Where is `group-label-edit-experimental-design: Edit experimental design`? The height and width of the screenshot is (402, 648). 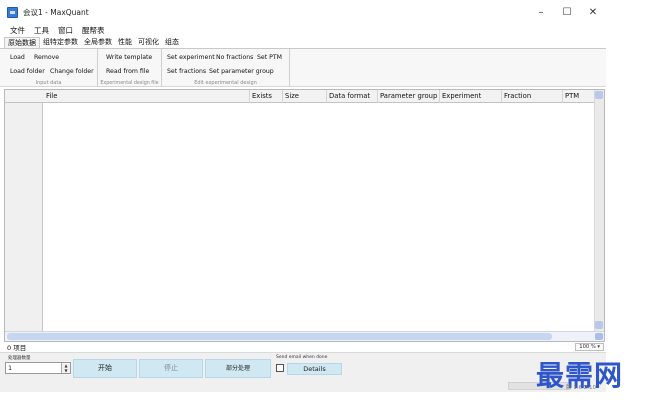
group-label-edit-experimental-design: Edit experimental design is located at coordinates (225, 83).